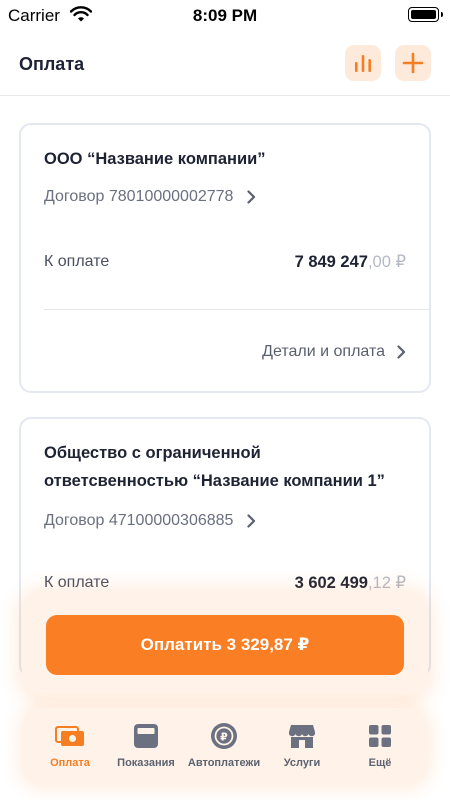 The image size is (450, 800). I want to click on tab-autopayments: ₽ Автоплатежи, so click(224, 745).